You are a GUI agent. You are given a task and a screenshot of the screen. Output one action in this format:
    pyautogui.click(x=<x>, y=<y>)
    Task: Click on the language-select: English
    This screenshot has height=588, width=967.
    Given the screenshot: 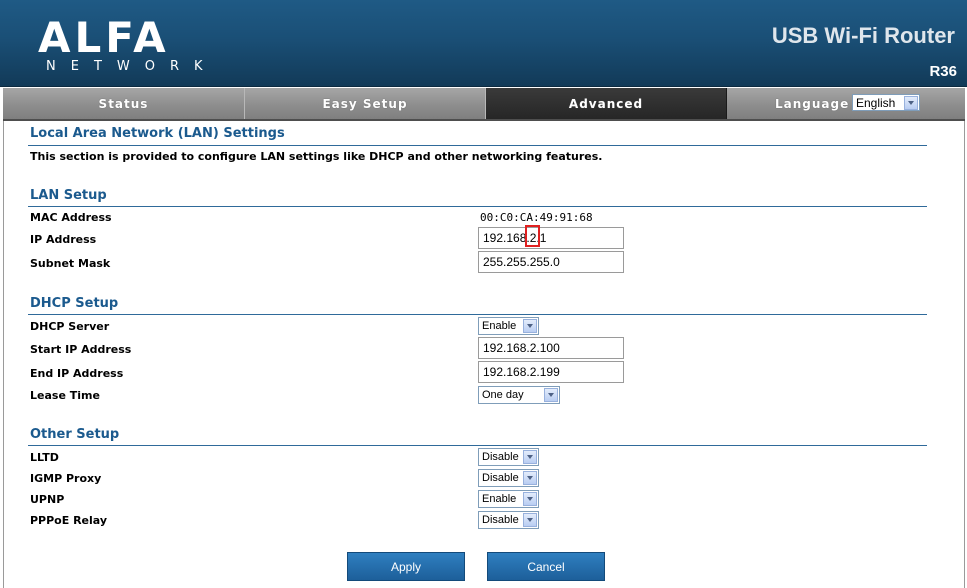 What is the action you would take?
    pyautogui.click(x=886, y=102)
    